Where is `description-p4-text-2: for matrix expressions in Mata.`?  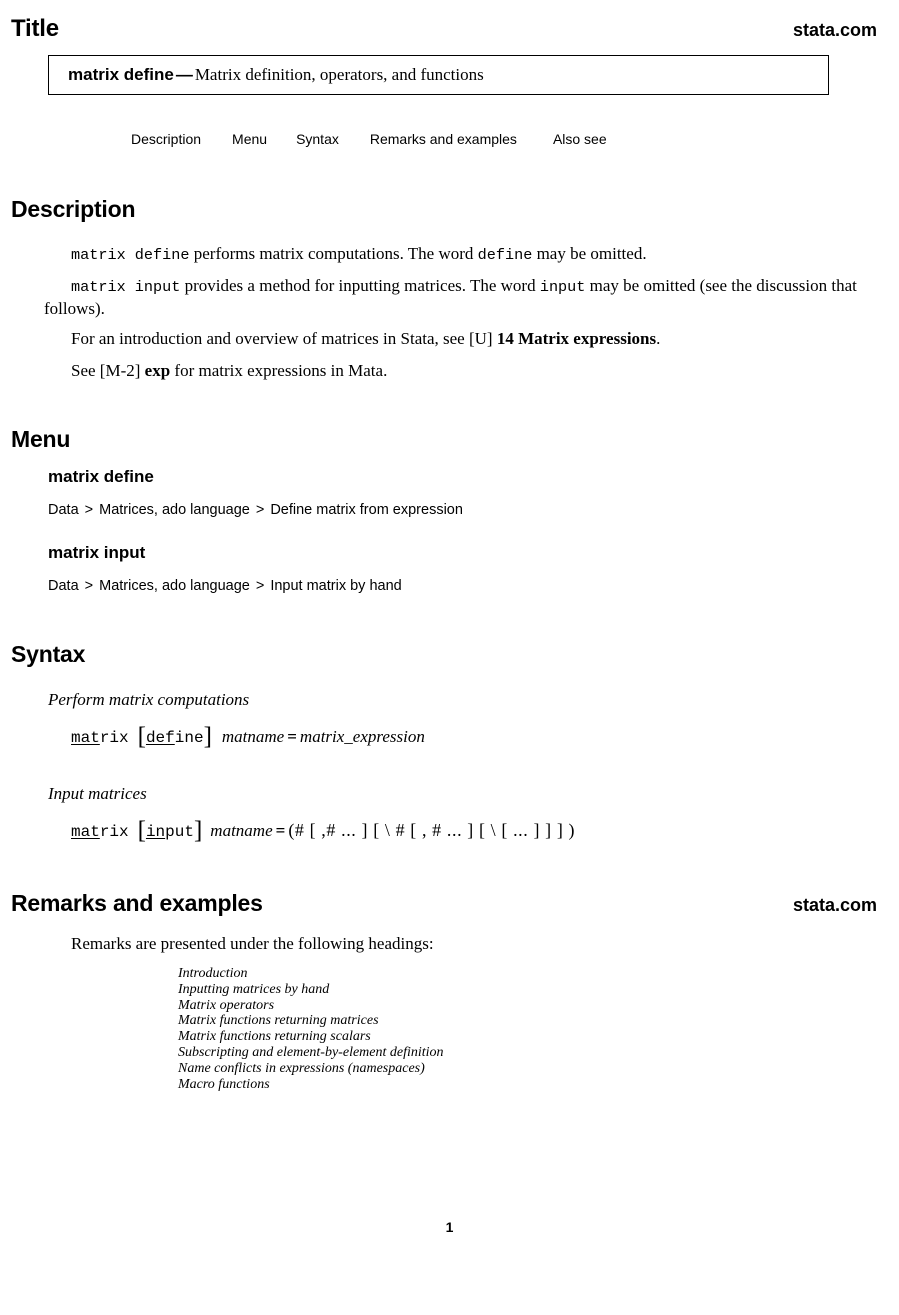 description-p4-text-2: for matrix expressions in Mata. is located at coordinates (279, 370).